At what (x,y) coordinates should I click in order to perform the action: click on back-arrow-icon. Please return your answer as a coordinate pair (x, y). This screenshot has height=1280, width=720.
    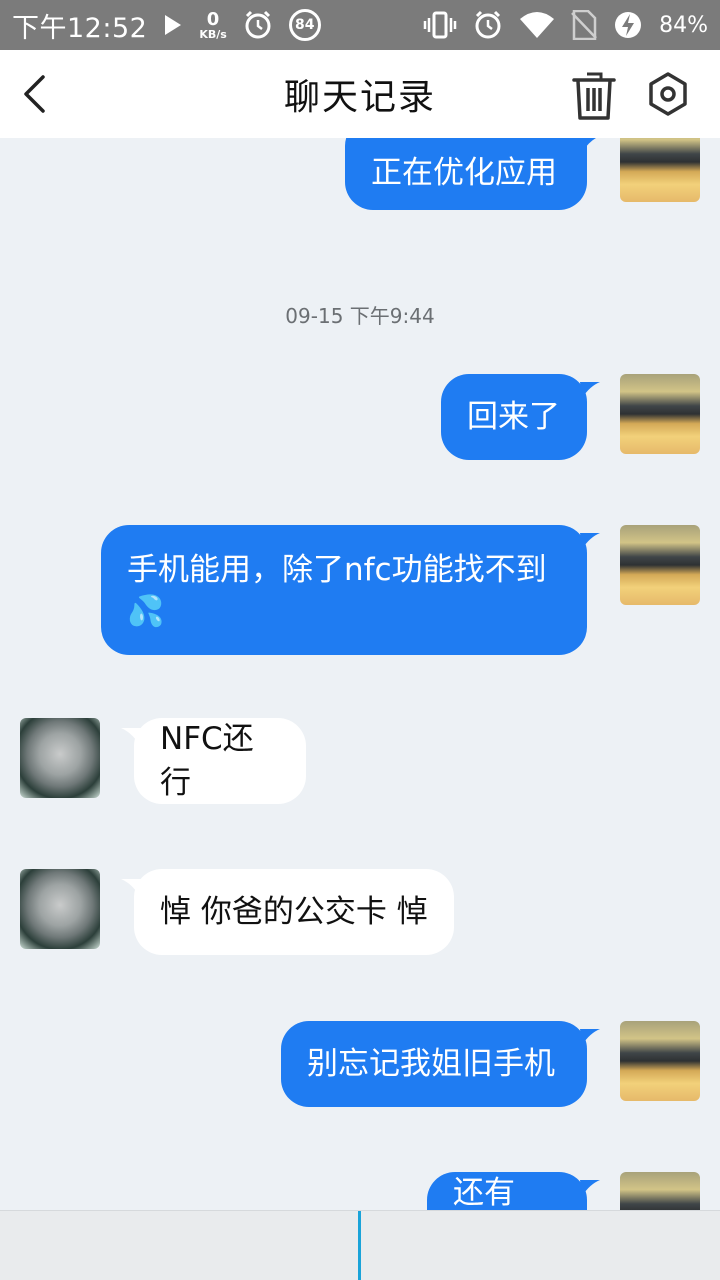
    Looking at the image, I should click on (34, 94).